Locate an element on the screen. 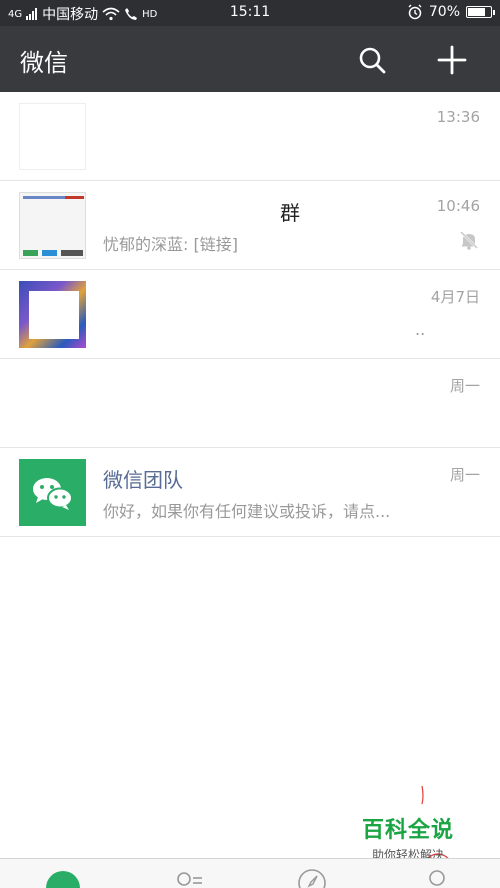 This screenshot has height=888, width=500. search-icon is located at coordinates (372, 60).